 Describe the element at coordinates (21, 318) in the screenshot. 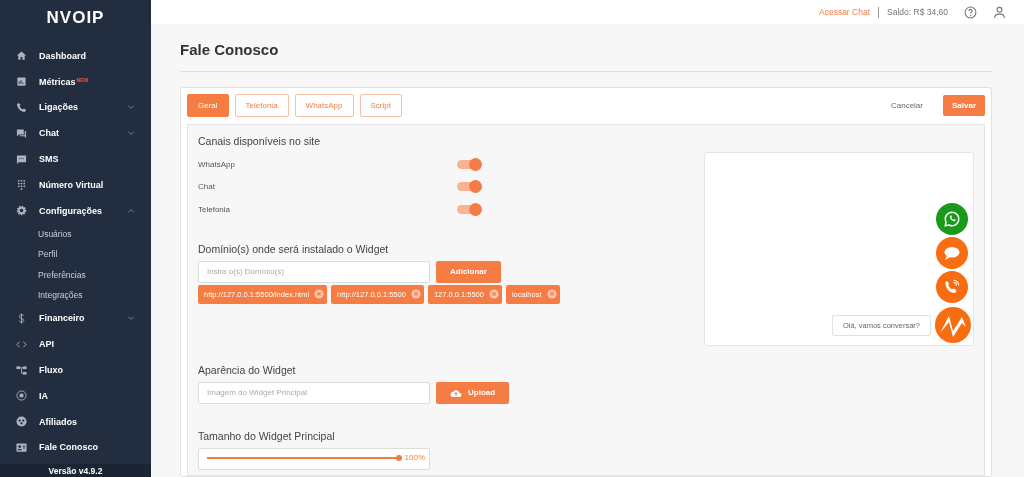

I see `dollar-icon` at that location.